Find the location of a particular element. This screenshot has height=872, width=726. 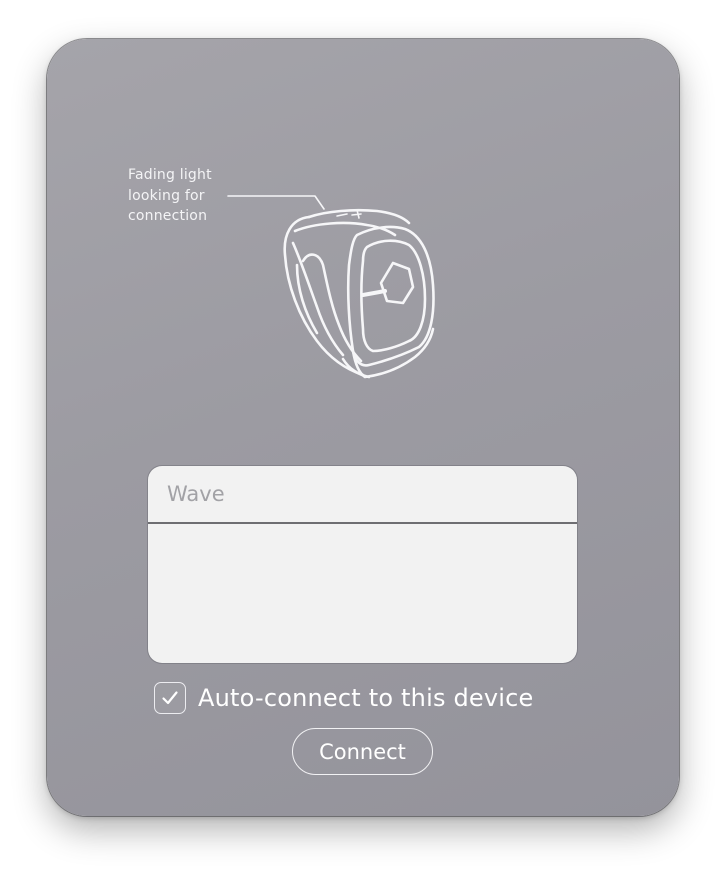

auto-connect-label: Auto-connect to this device is located at coordinates (366, 698).